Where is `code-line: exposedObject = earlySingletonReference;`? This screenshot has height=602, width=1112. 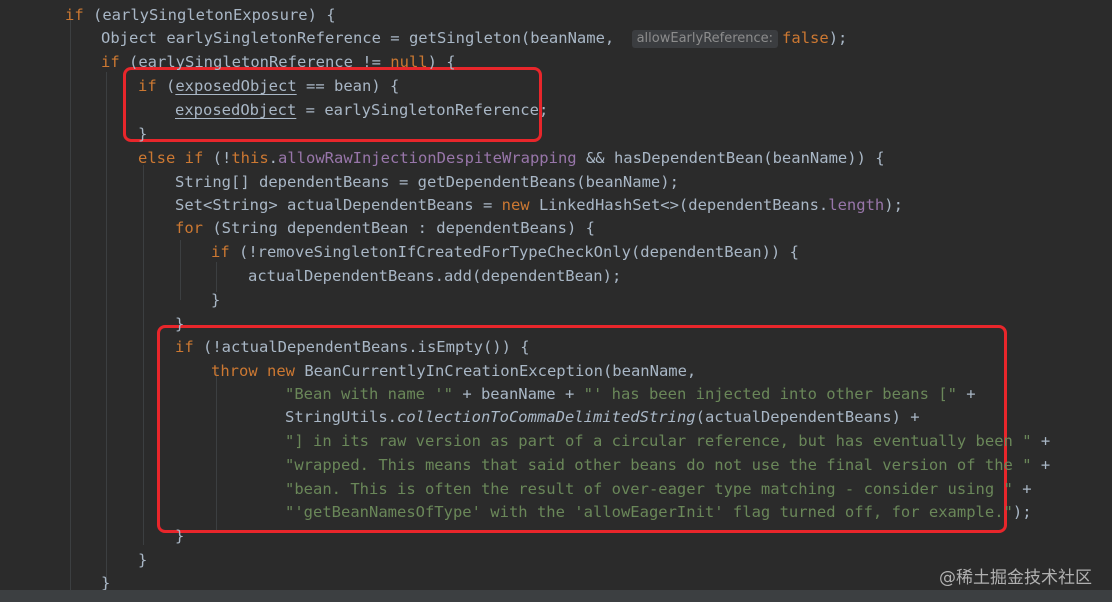 code-line: exposedObject = earlySingletonReference; is located at coordinates (361, 110).